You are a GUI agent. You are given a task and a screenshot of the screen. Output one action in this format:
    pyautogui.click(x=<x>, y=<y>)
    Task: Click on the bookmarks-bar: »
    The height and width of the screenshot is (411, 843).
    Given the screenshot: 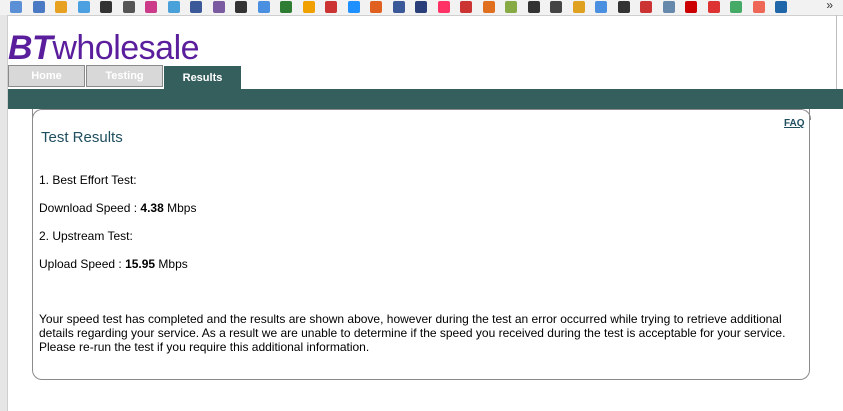 What is the action you would take?
    pyautogui.click(x=421, y=8)
    